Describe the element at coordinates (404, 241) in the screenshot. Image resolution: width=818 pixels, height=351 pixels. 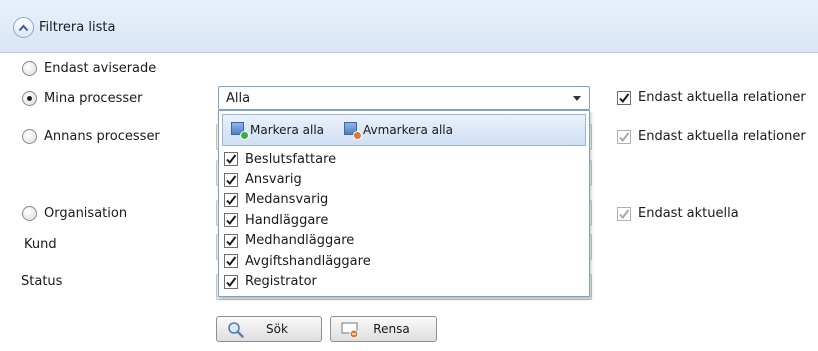
I see `list-item: Medhandläggare` at that location.